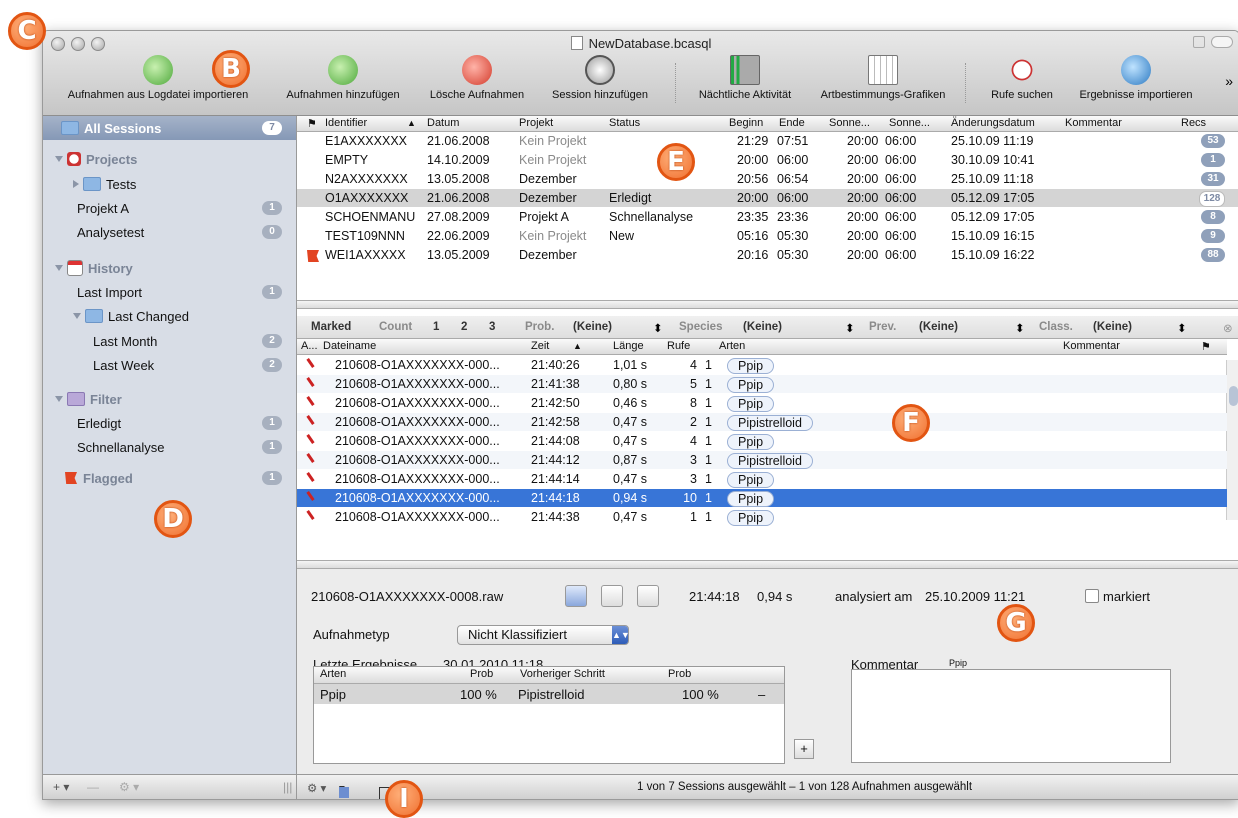 The height and width of the screenshot is (818, 1238). I want to click on resize-grip-icon: |||, so click(287, 787).